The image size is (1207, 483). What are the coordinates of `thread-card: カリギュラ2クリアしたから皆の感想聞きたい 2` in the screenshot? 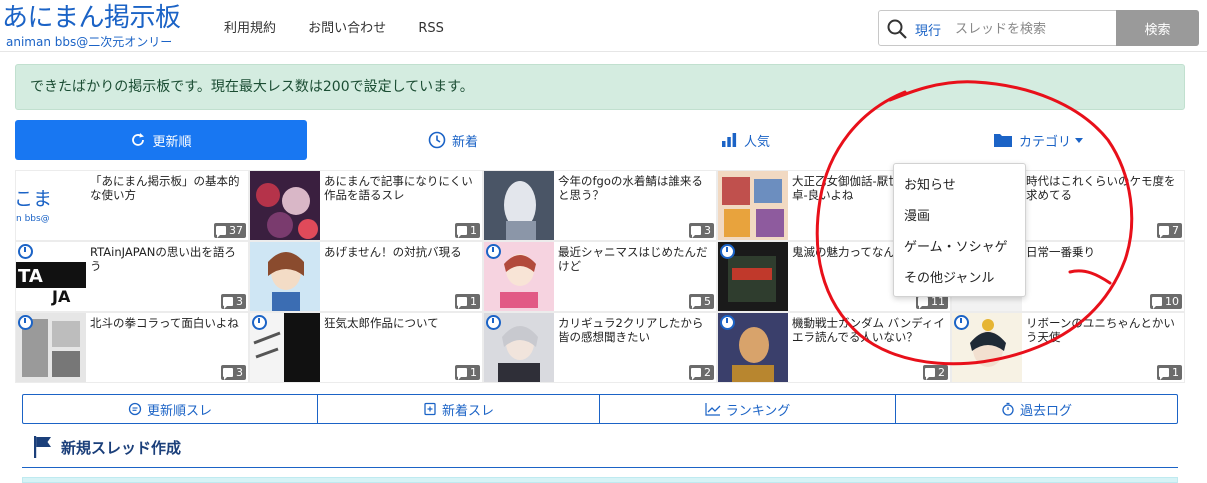 It's located at (600, 347).